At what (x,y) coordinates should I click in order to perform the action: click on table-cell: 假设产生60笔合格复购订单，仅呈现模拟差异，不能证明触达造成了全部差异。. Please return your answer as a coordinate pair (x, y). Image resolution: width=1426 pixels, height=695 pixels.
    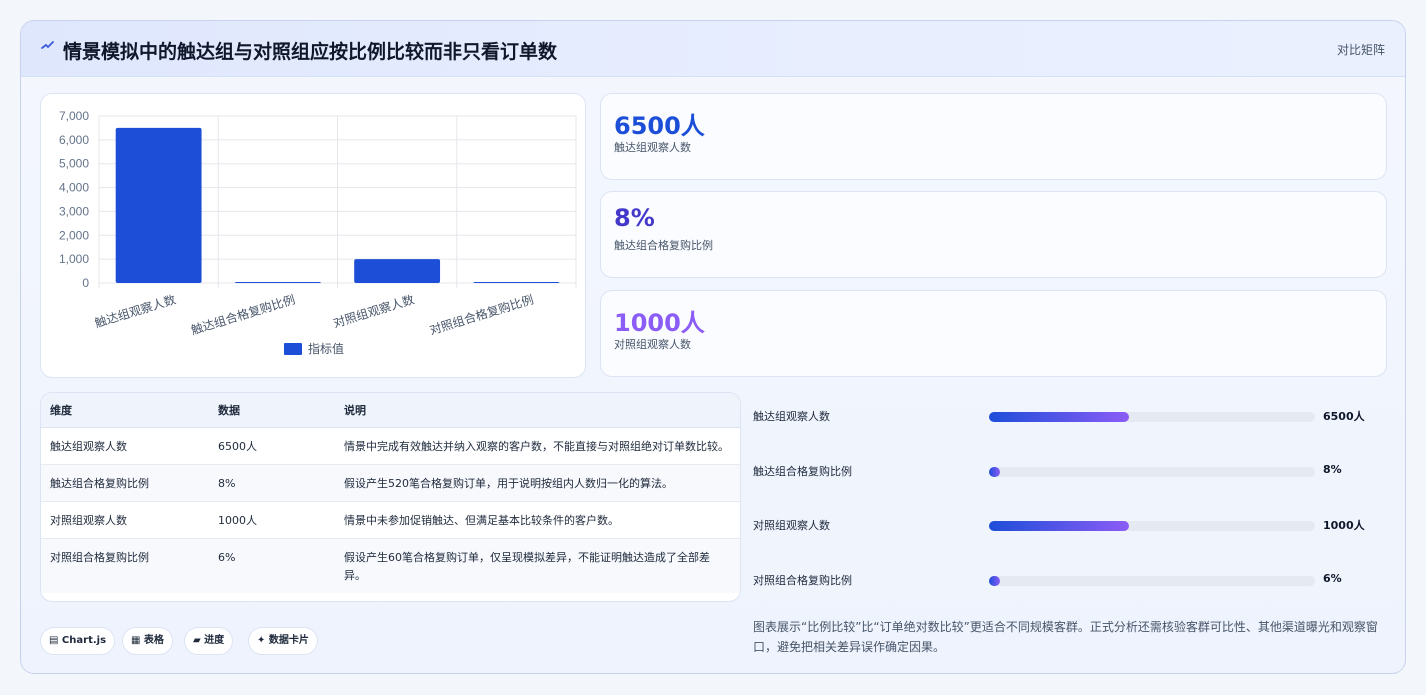
    Looking at the image, I should click on (537, 565).